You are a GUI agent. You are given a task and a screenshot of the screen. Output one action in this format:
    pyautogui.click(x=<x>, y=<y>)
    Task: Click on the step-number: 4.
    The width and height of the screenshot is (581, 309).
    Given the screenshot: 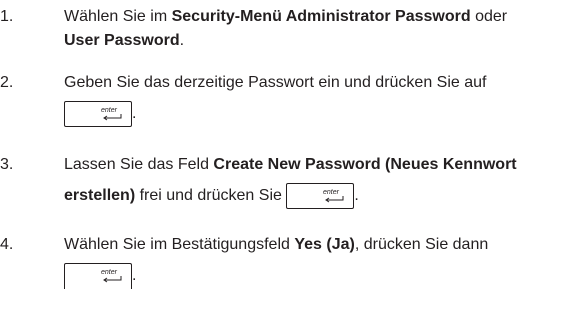 What is the action you would take?
    pyautogui.click(x=7, y=244)
    